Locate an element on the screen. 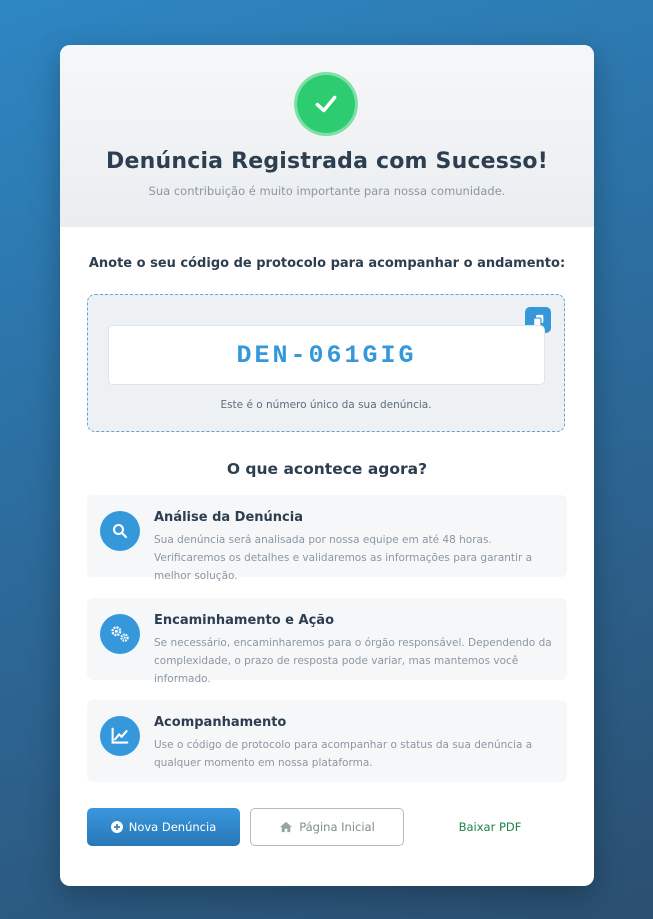 Image resolution: width=653 pixels, height=919 pixels. page-title: Denúncia Registrada com Sucesso! is located at coordinates (327, 161).